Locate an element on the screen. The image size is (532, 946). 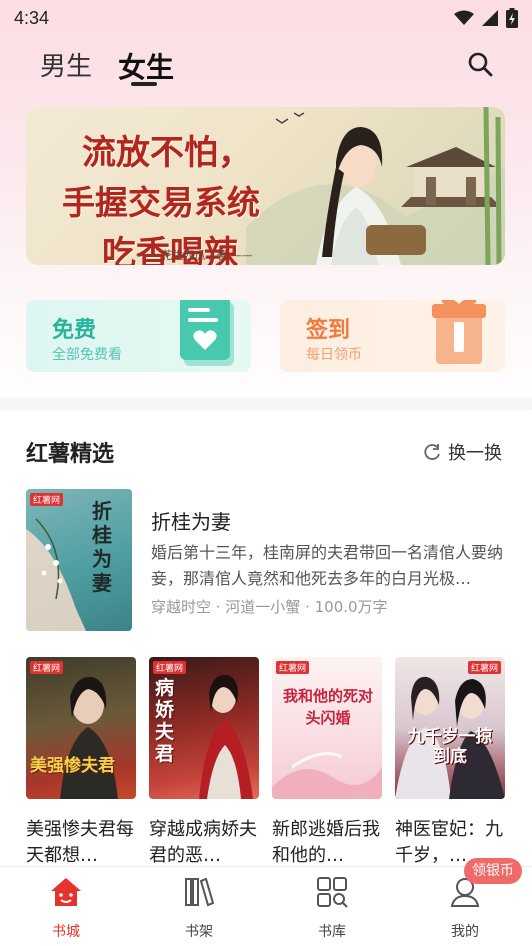
banner-title: 流放不怕， 手握交易系统 吃香喝辣 is located at coordinates (182, 195).